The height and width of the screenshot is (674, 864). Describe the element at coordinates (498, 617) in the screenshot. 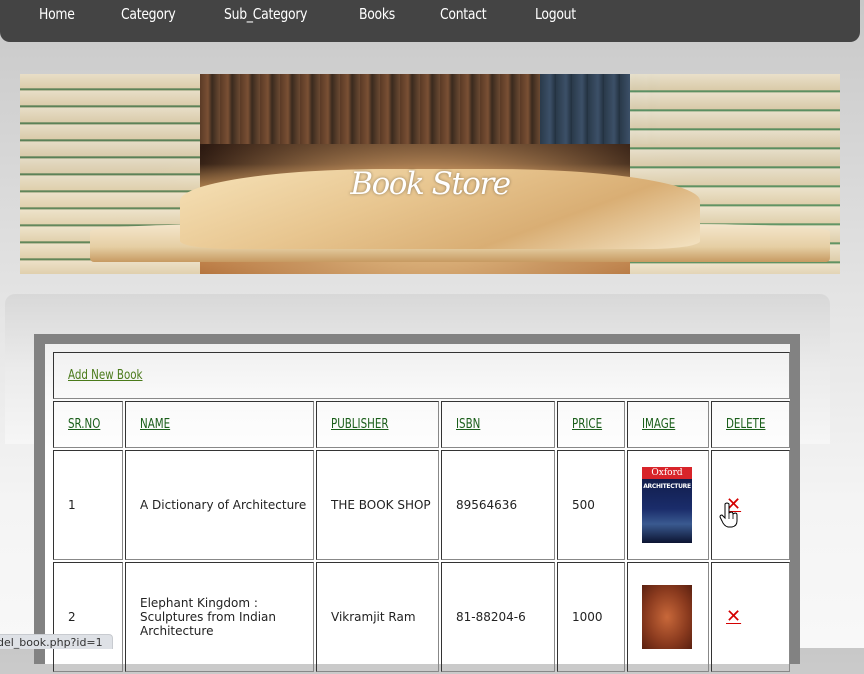

I see `cell-isbn: 81-88204-6` at that location.